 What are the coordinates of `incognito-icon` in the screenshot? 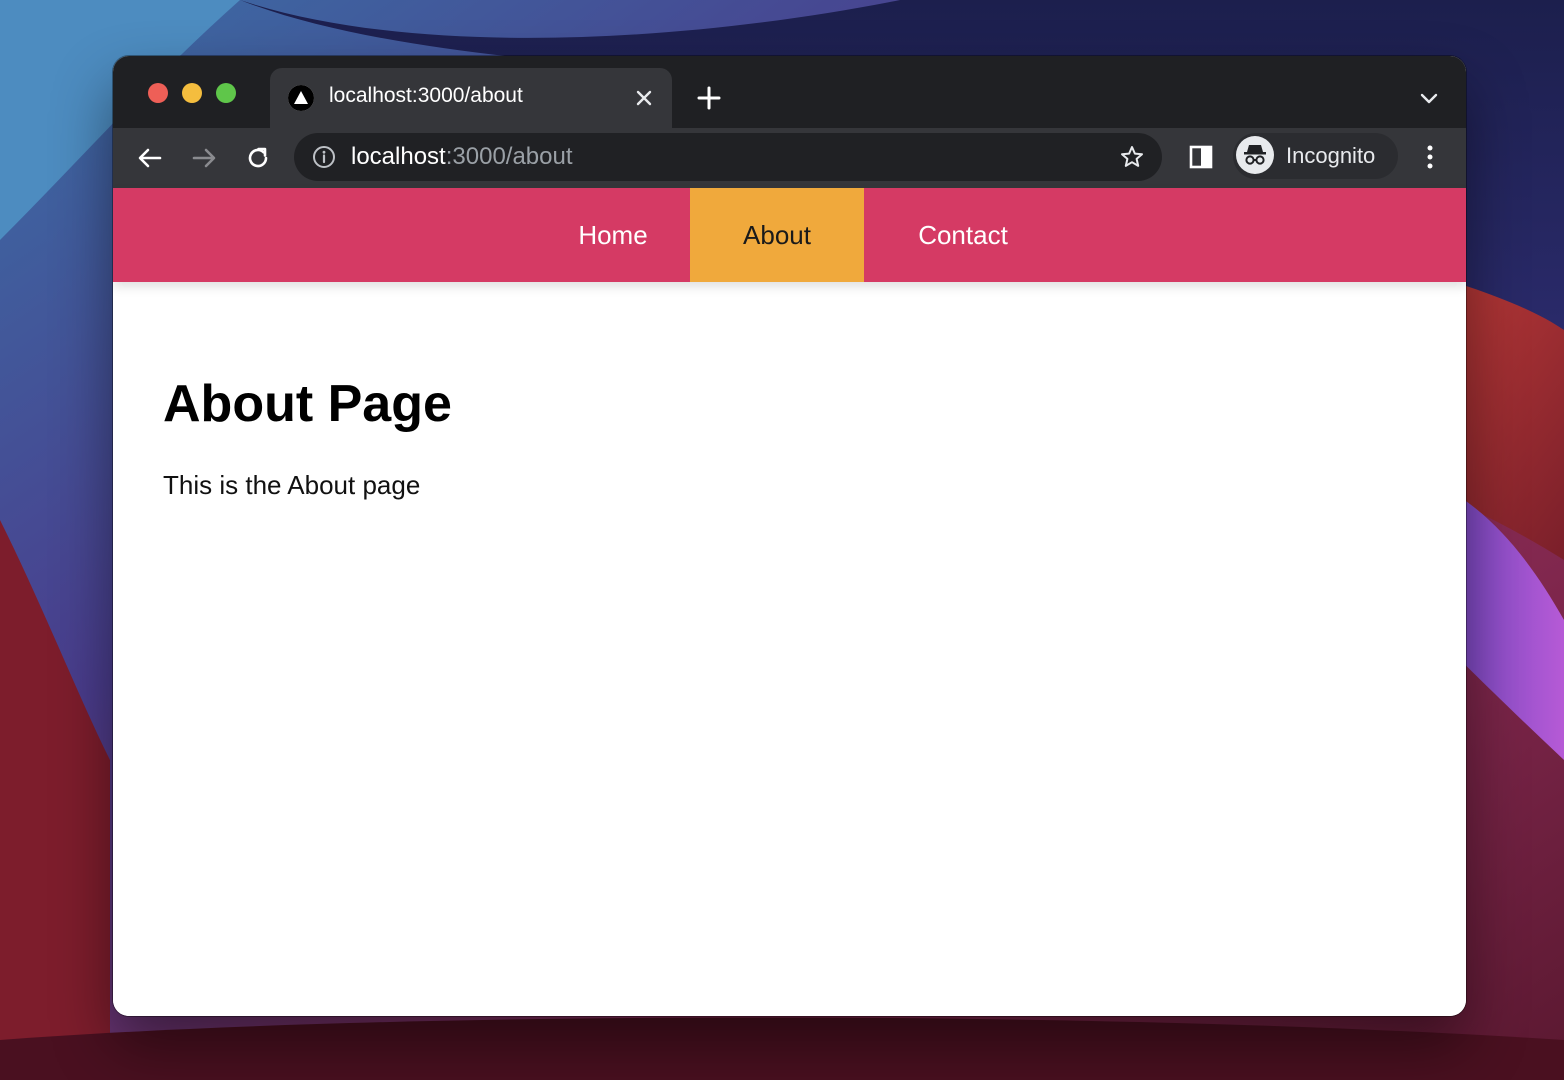 It's located at (1255, 155).